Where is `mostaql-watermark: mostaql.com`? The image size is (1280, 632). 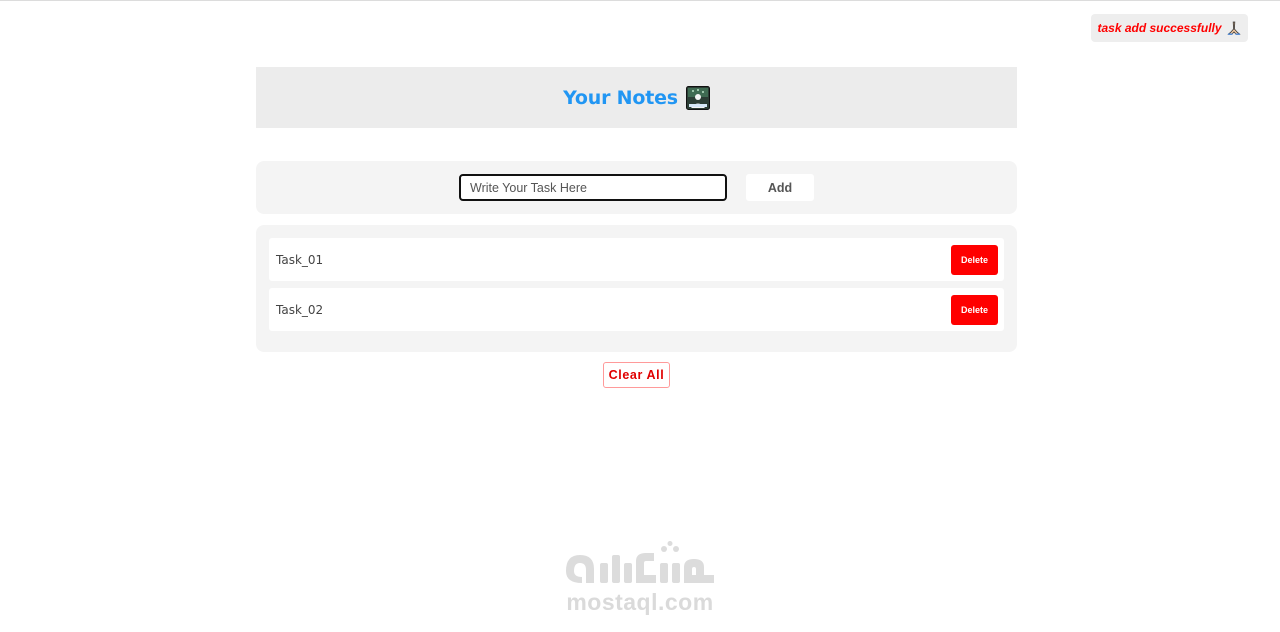 mostaql-watermark: mostaql.com is located at coordinates (640, 583).